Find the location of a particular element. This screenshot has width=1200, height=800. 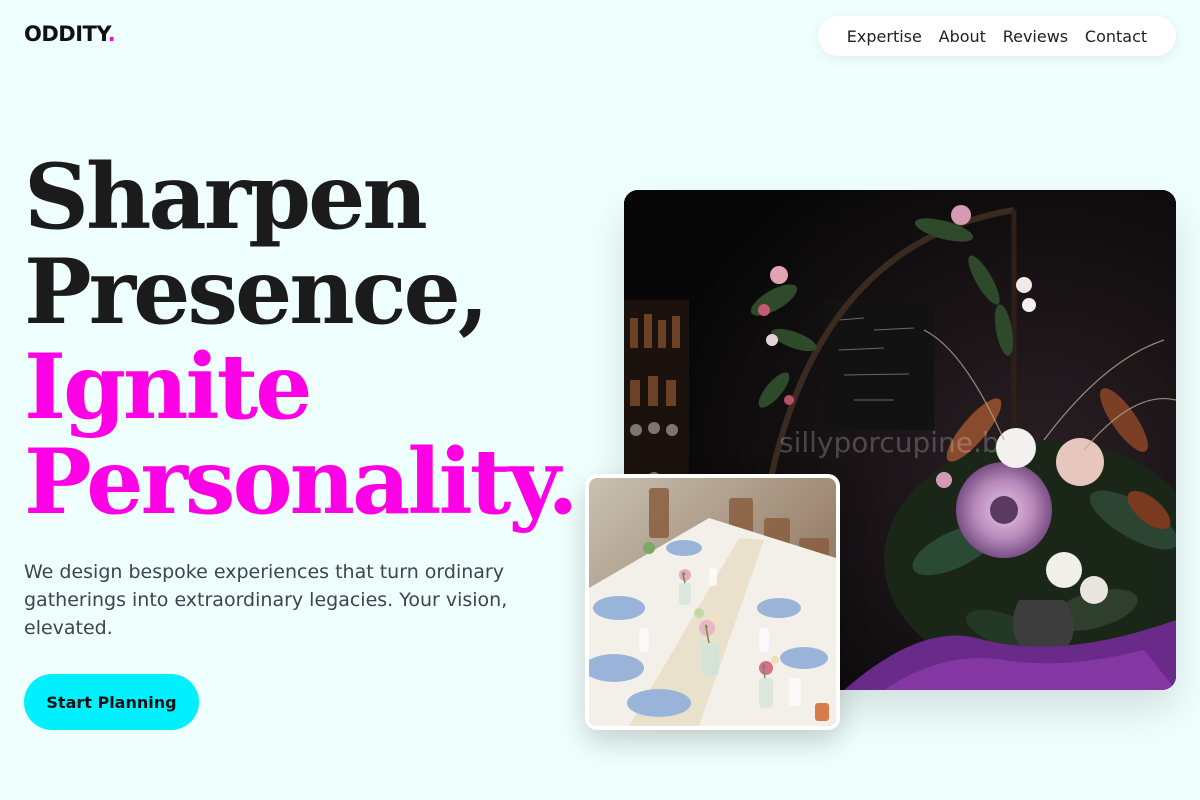

brand-name: ODDITY is located at coordinates (66, 34).